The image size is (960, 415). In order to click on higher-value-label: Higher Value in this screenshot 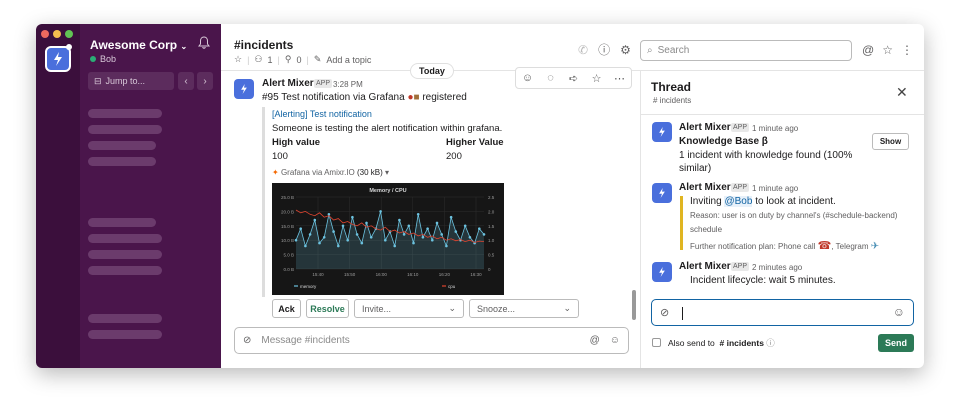, I will do `click(475, 142)`.